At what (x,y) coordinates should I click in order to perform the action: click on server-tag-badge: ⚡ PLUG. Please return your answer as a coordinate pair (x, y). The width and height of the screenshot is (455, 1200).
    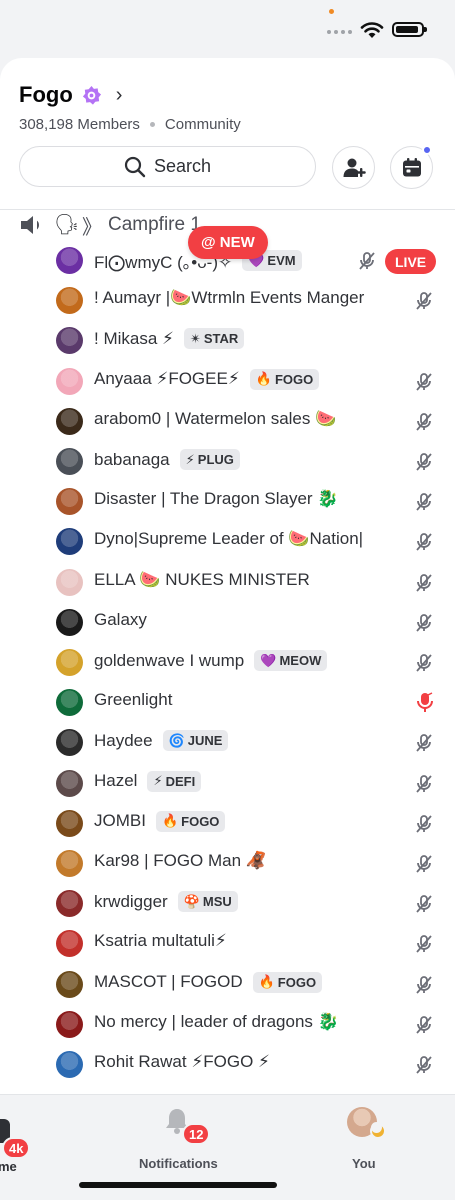
    Looking at the image, I should click on (209, 459).